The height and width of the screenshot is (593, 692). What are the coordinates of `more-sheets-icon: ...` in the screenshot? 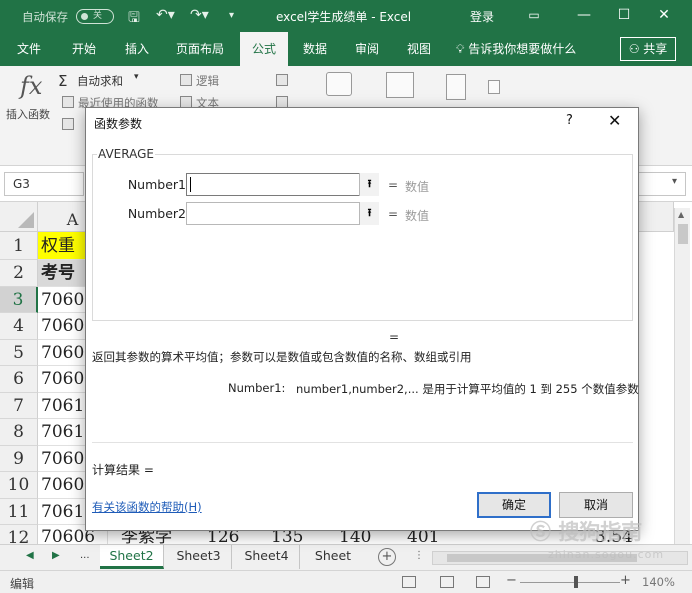 It's located at (85, 555).